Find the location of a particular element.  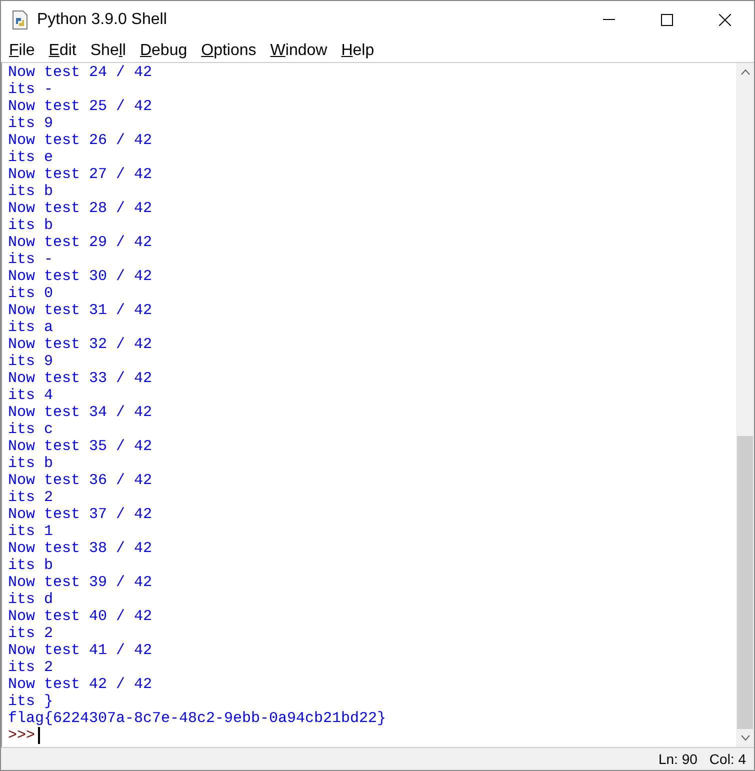

menu-item: File is located at coordinates (22, 50).